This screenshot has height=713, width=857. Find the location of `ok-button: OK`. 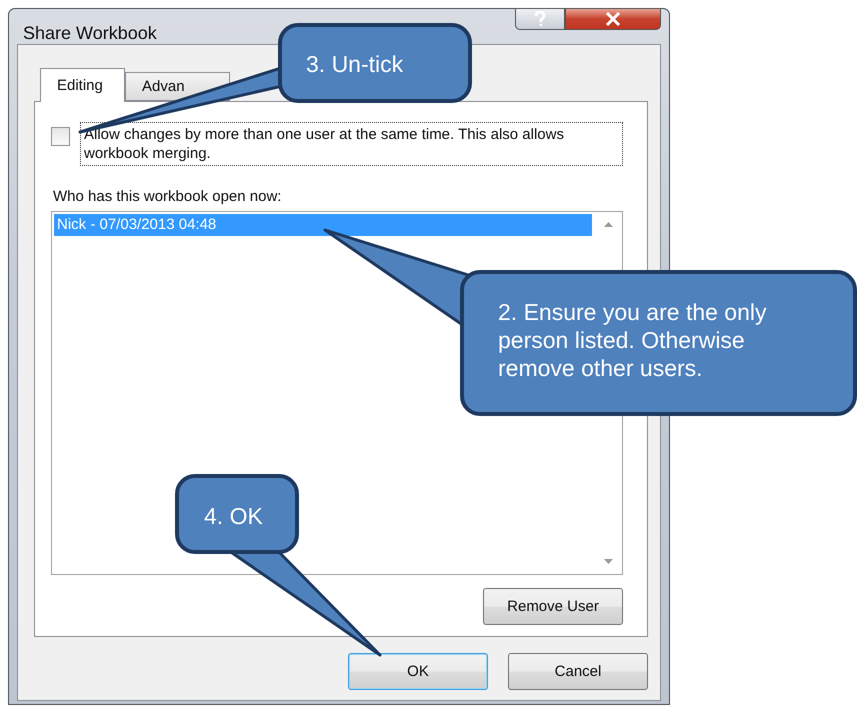

ok-button: OK is located at coordinates (418, 671).